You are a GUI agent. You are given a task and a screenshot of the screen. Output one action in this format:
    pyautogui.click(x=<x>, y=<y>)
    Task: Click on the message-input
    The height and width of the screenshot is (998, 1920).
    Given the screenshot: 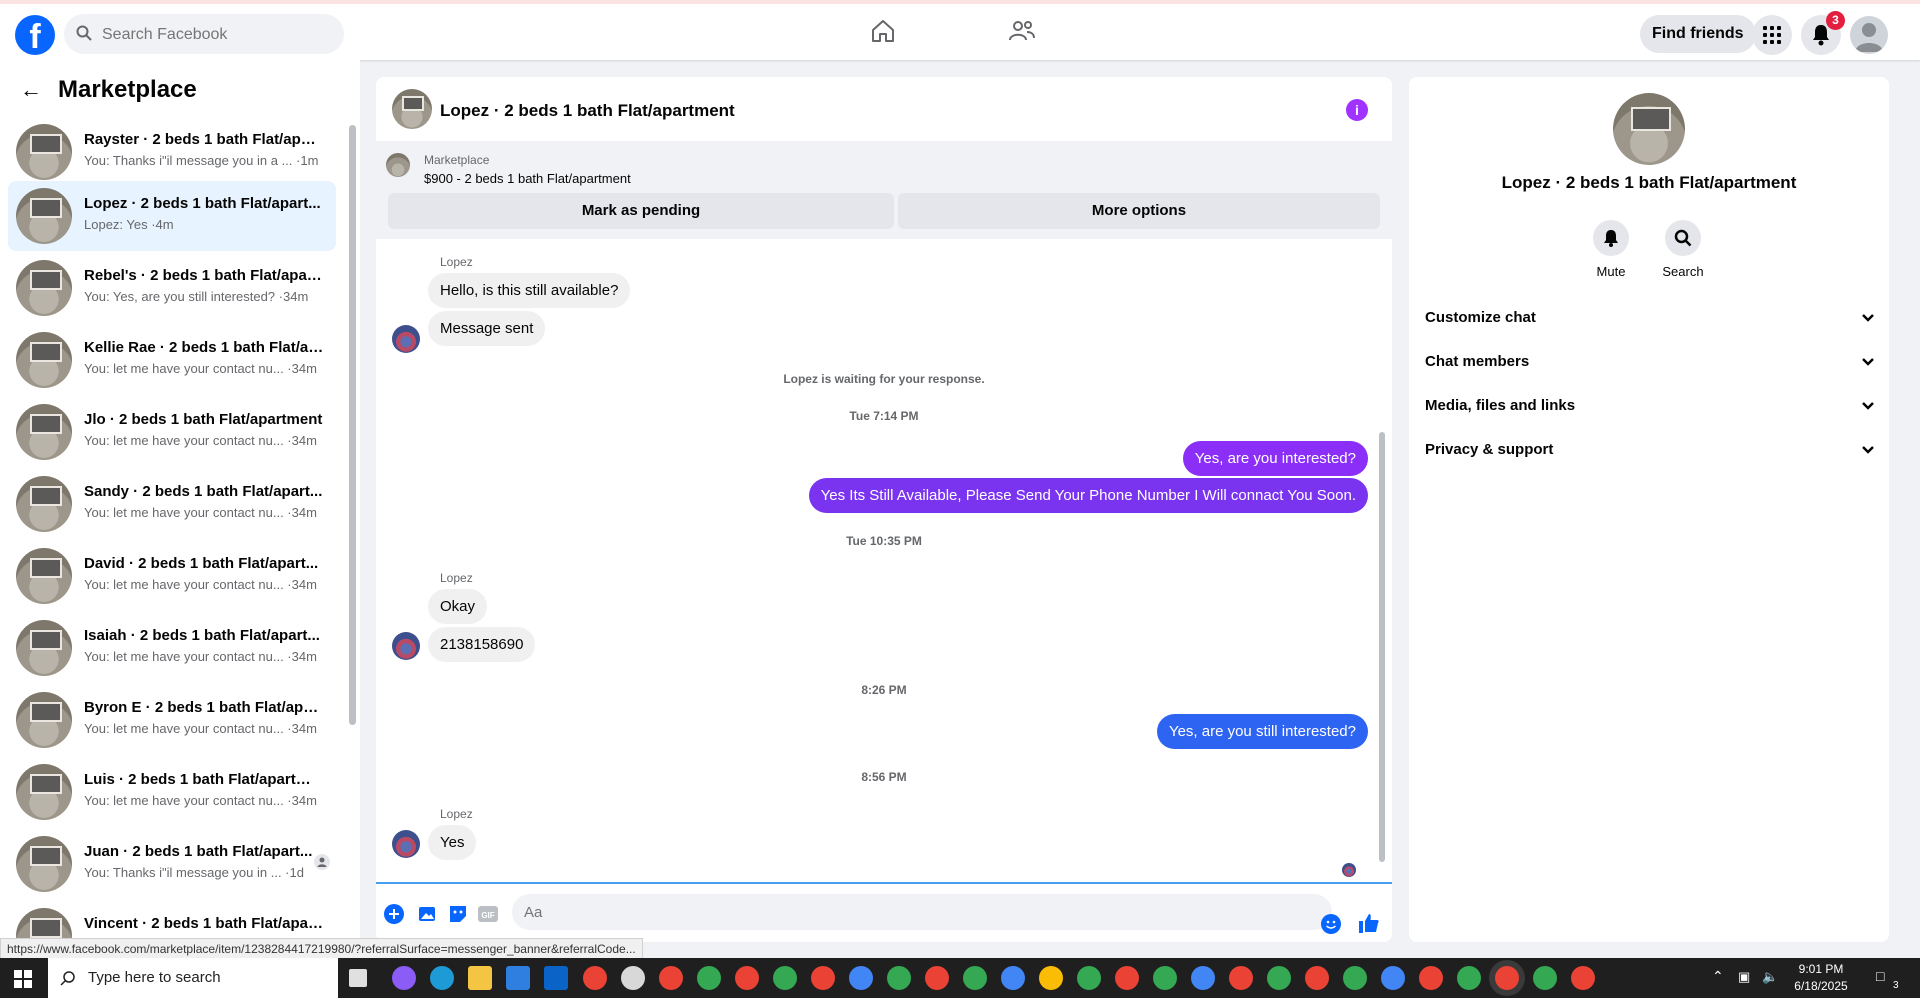 What is the action you would take?
    pyautogui.click(x=922, y=912)
    